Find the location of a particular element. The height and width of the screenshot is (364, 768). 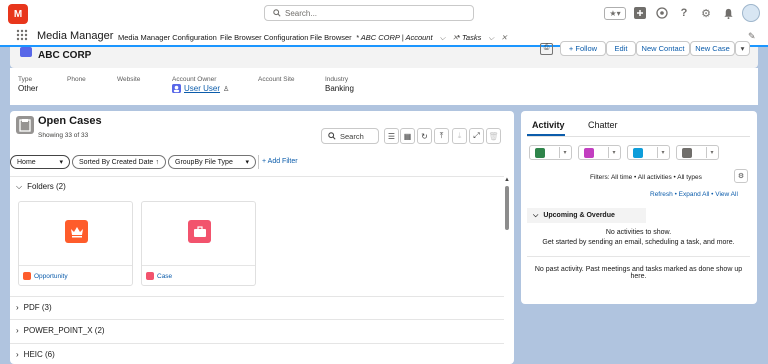

log-call-phone-button: ▾ is located at coordinates (648, 152).